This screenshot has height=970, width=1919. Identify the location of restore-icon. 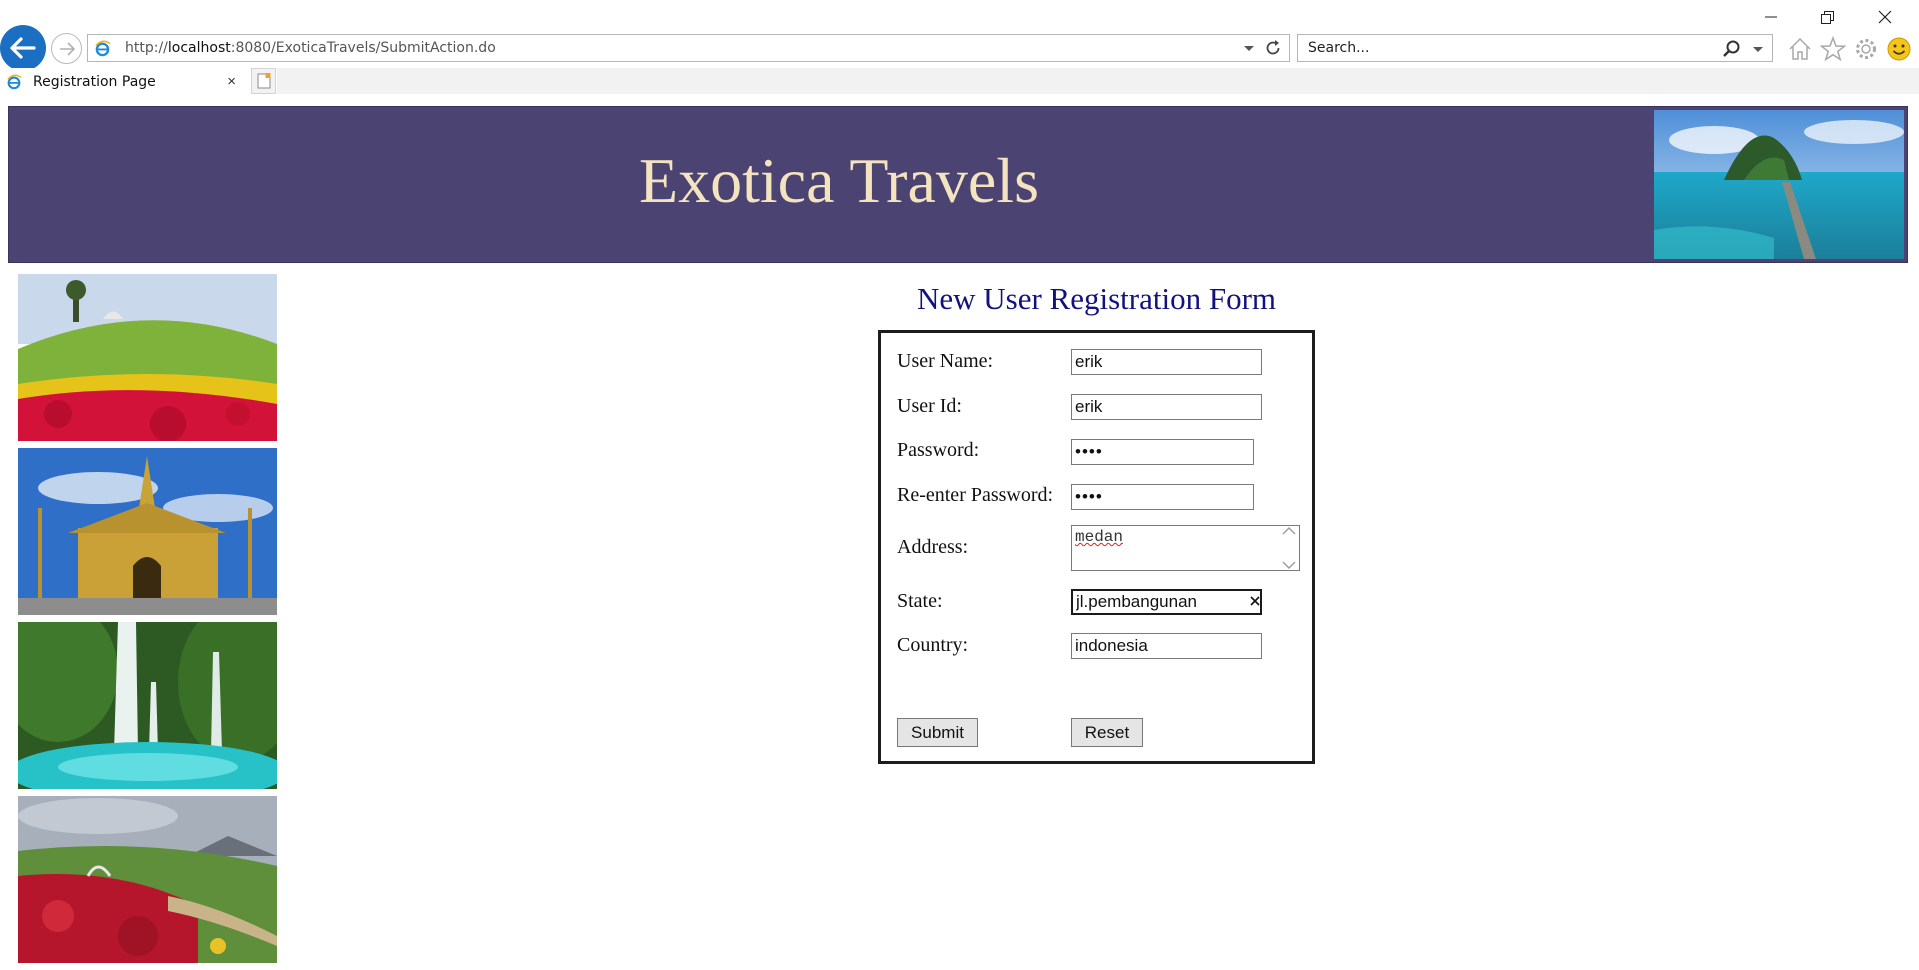
(1827, 17).